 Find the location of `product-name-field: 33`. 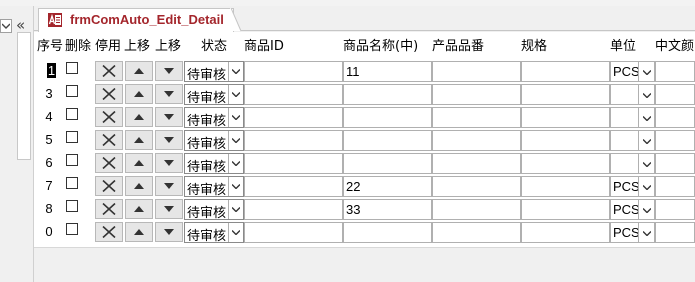

product-name-field: 33 is located at coordinates (387, 209).